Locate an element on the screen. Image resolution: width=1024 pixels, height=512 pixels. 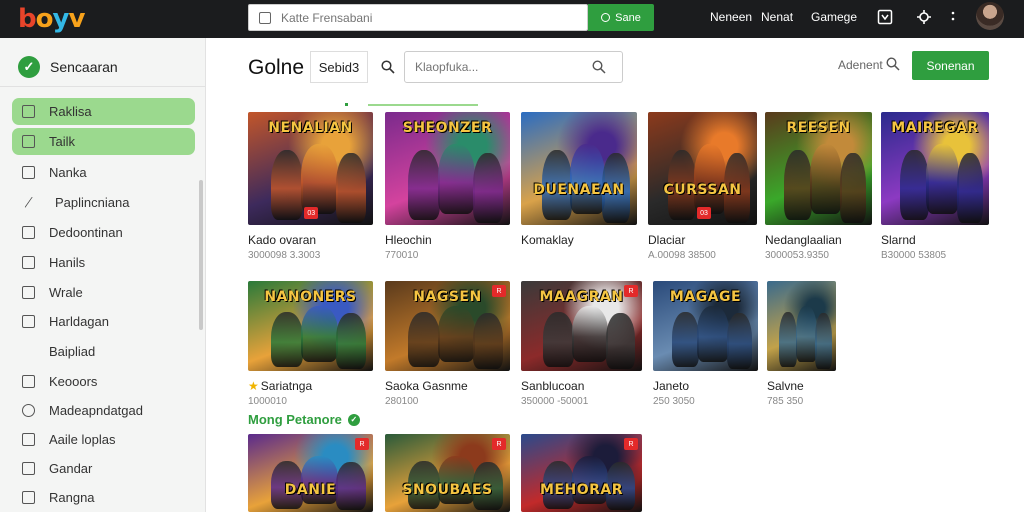
top-search-box is located at coordinates (418, 17).